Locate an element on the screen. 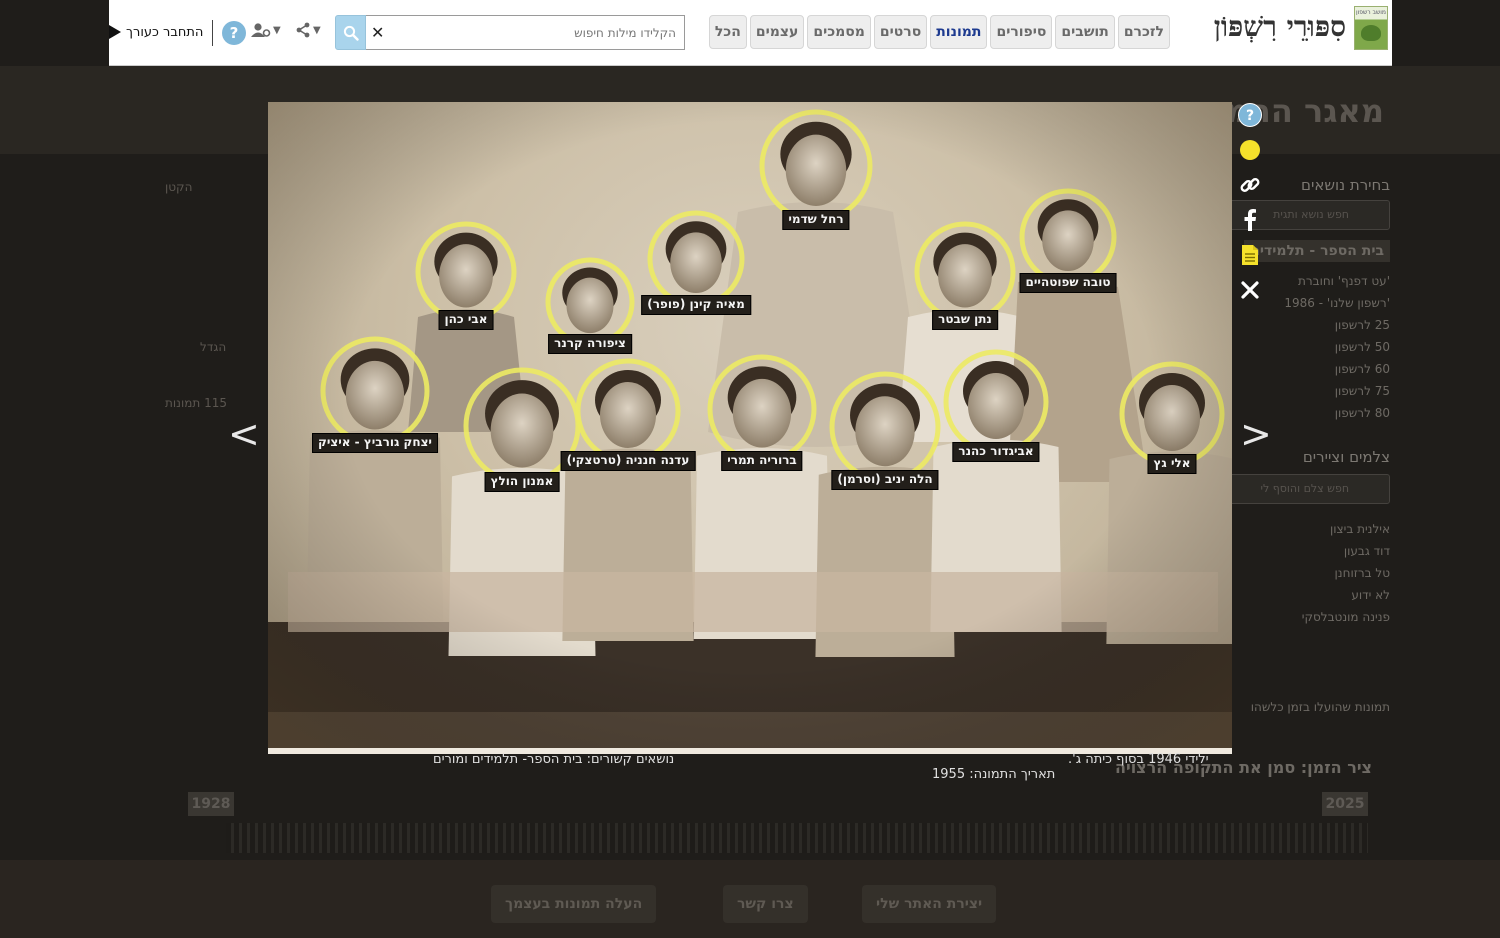 The image size is (1500, 938). nav-tab: תמונות is located at coordinates (959, 32).